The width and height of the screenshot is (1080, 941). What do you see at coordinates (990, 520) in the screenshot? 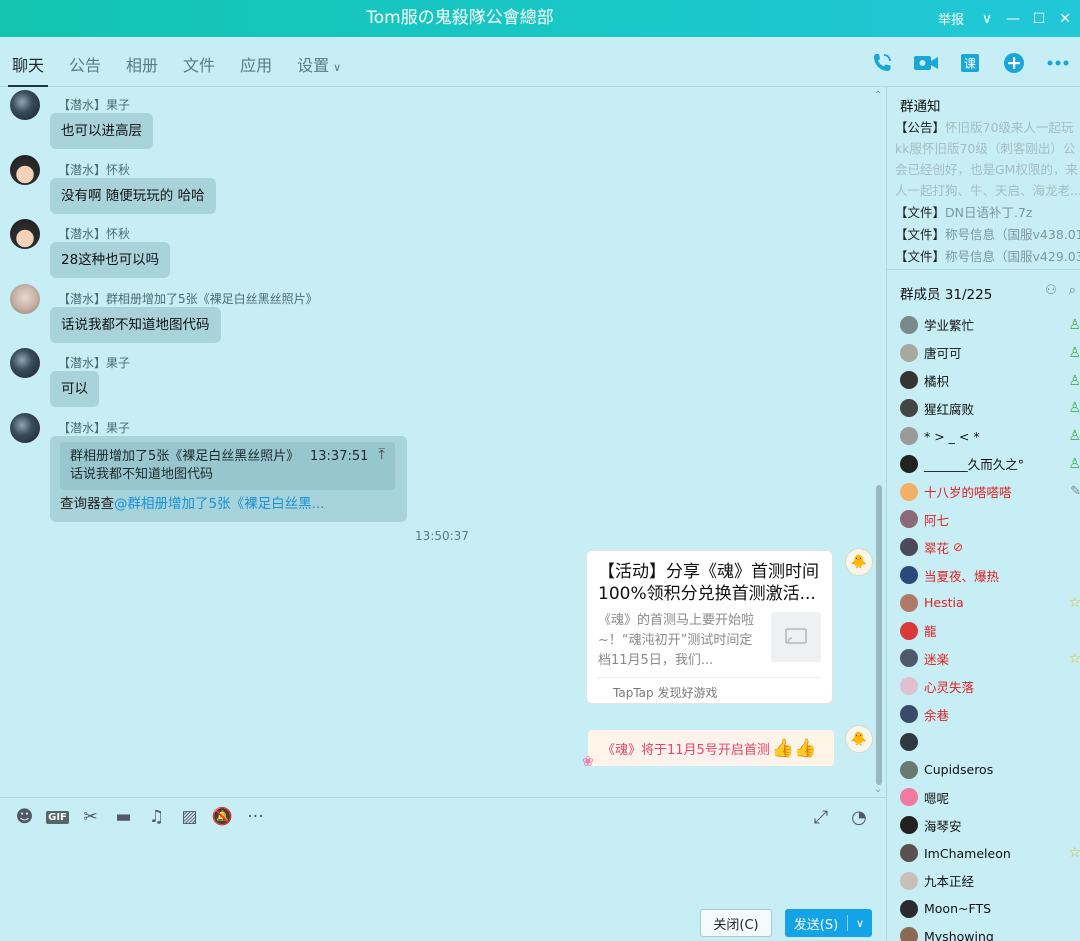
I see `member-item: 阿七` at bounding box center [990, 520].